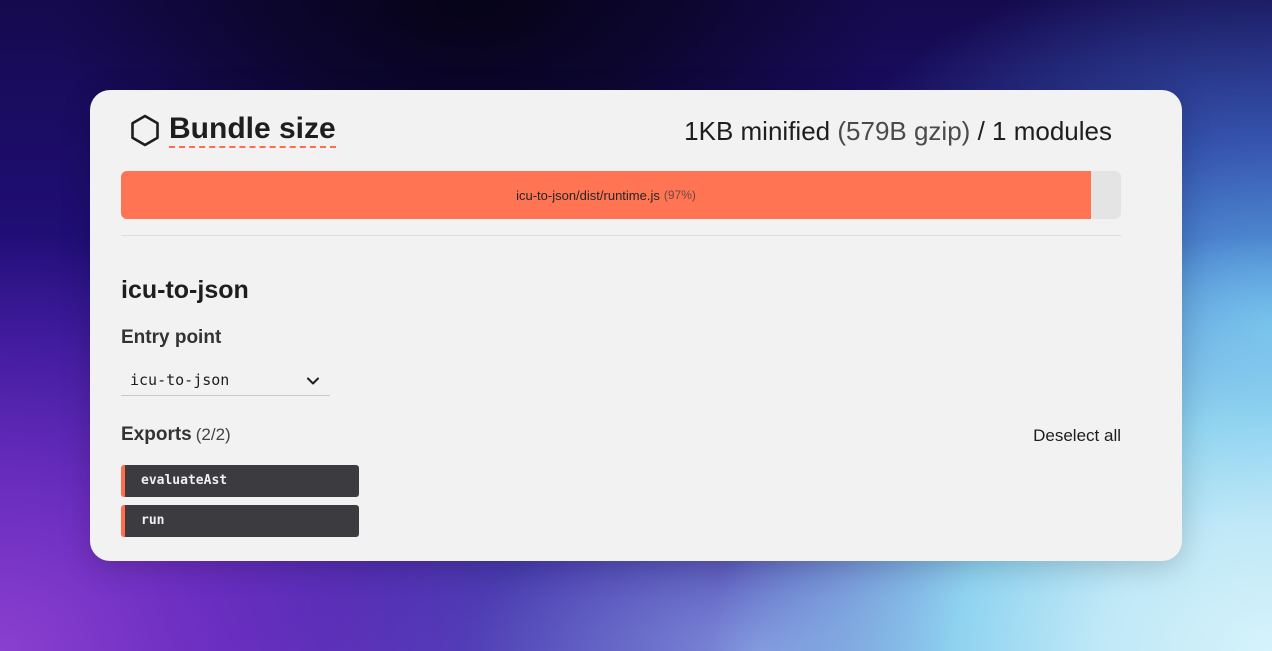  I want to click on hexagon-icon, so click(145, 130).